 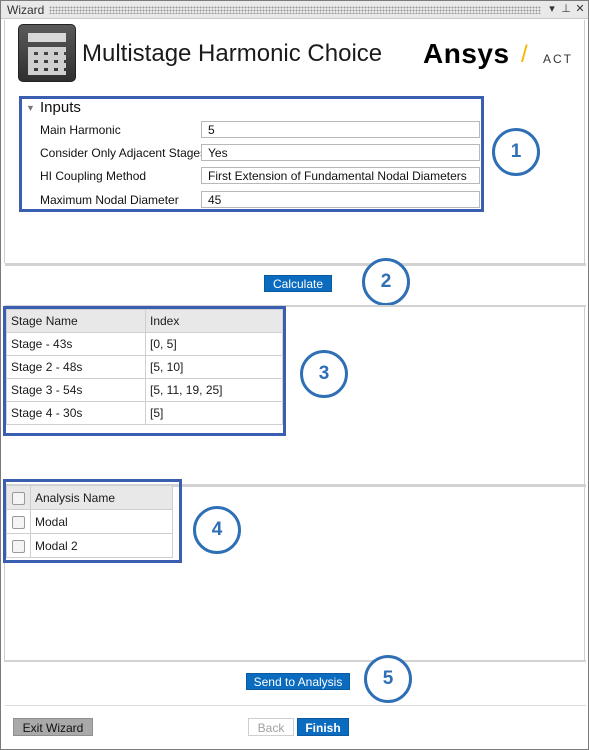 What do you see at coordinates (340, 199) in the screenshot?
I see `max-nodal-diameter-field: 45` at bounding box center [340, 199].